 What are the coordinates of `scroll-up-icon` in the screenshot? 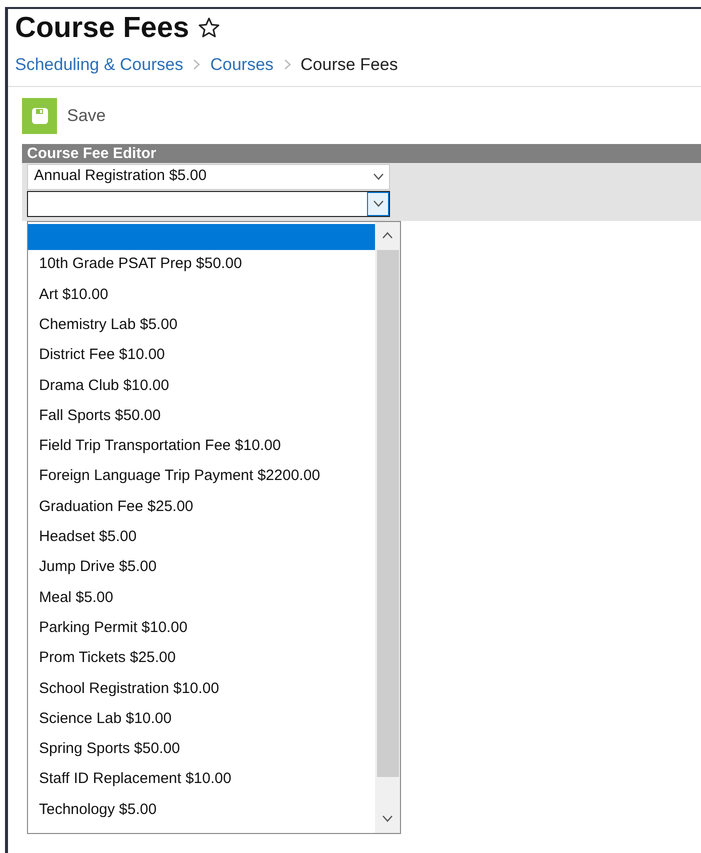 It's located at (387, 235).